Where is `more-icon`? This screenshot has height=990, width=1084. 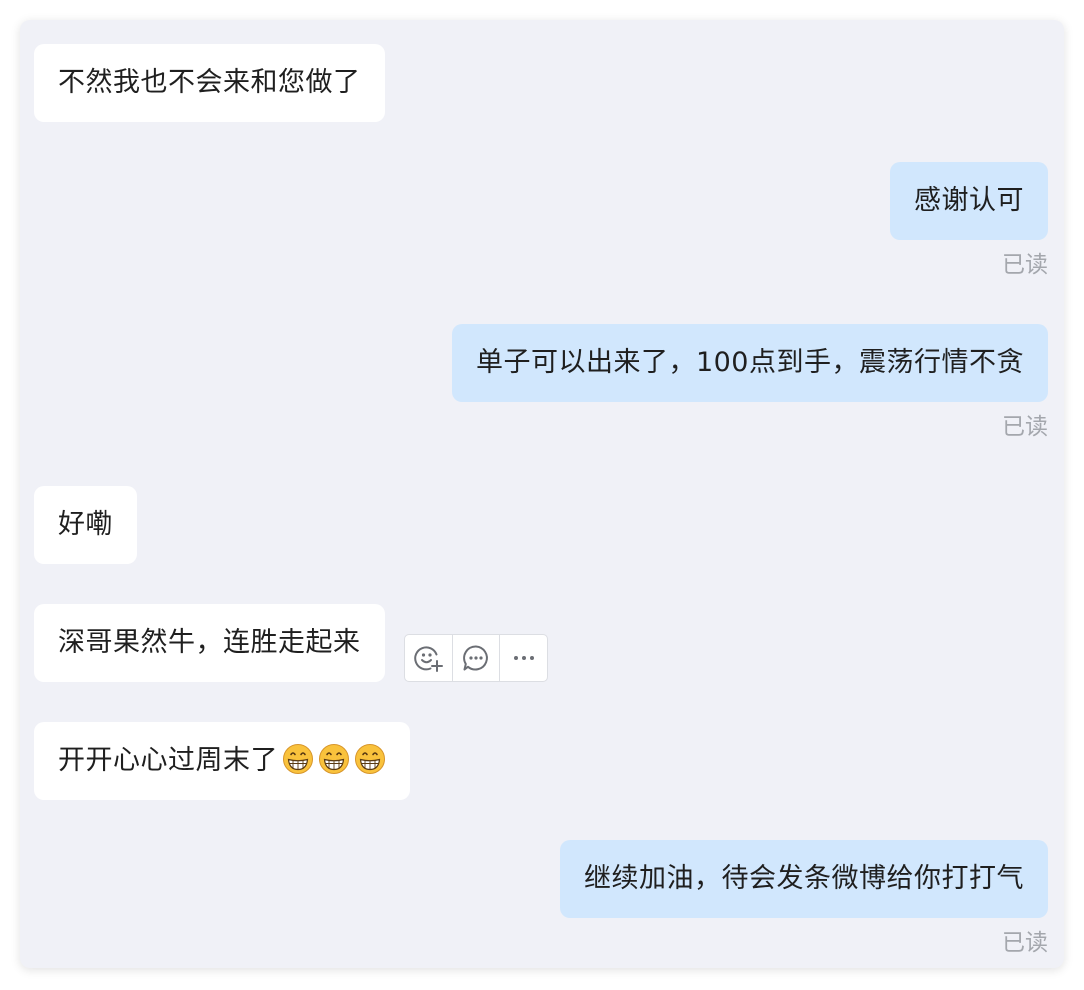
more-icon is located at coordinates (523, 658).